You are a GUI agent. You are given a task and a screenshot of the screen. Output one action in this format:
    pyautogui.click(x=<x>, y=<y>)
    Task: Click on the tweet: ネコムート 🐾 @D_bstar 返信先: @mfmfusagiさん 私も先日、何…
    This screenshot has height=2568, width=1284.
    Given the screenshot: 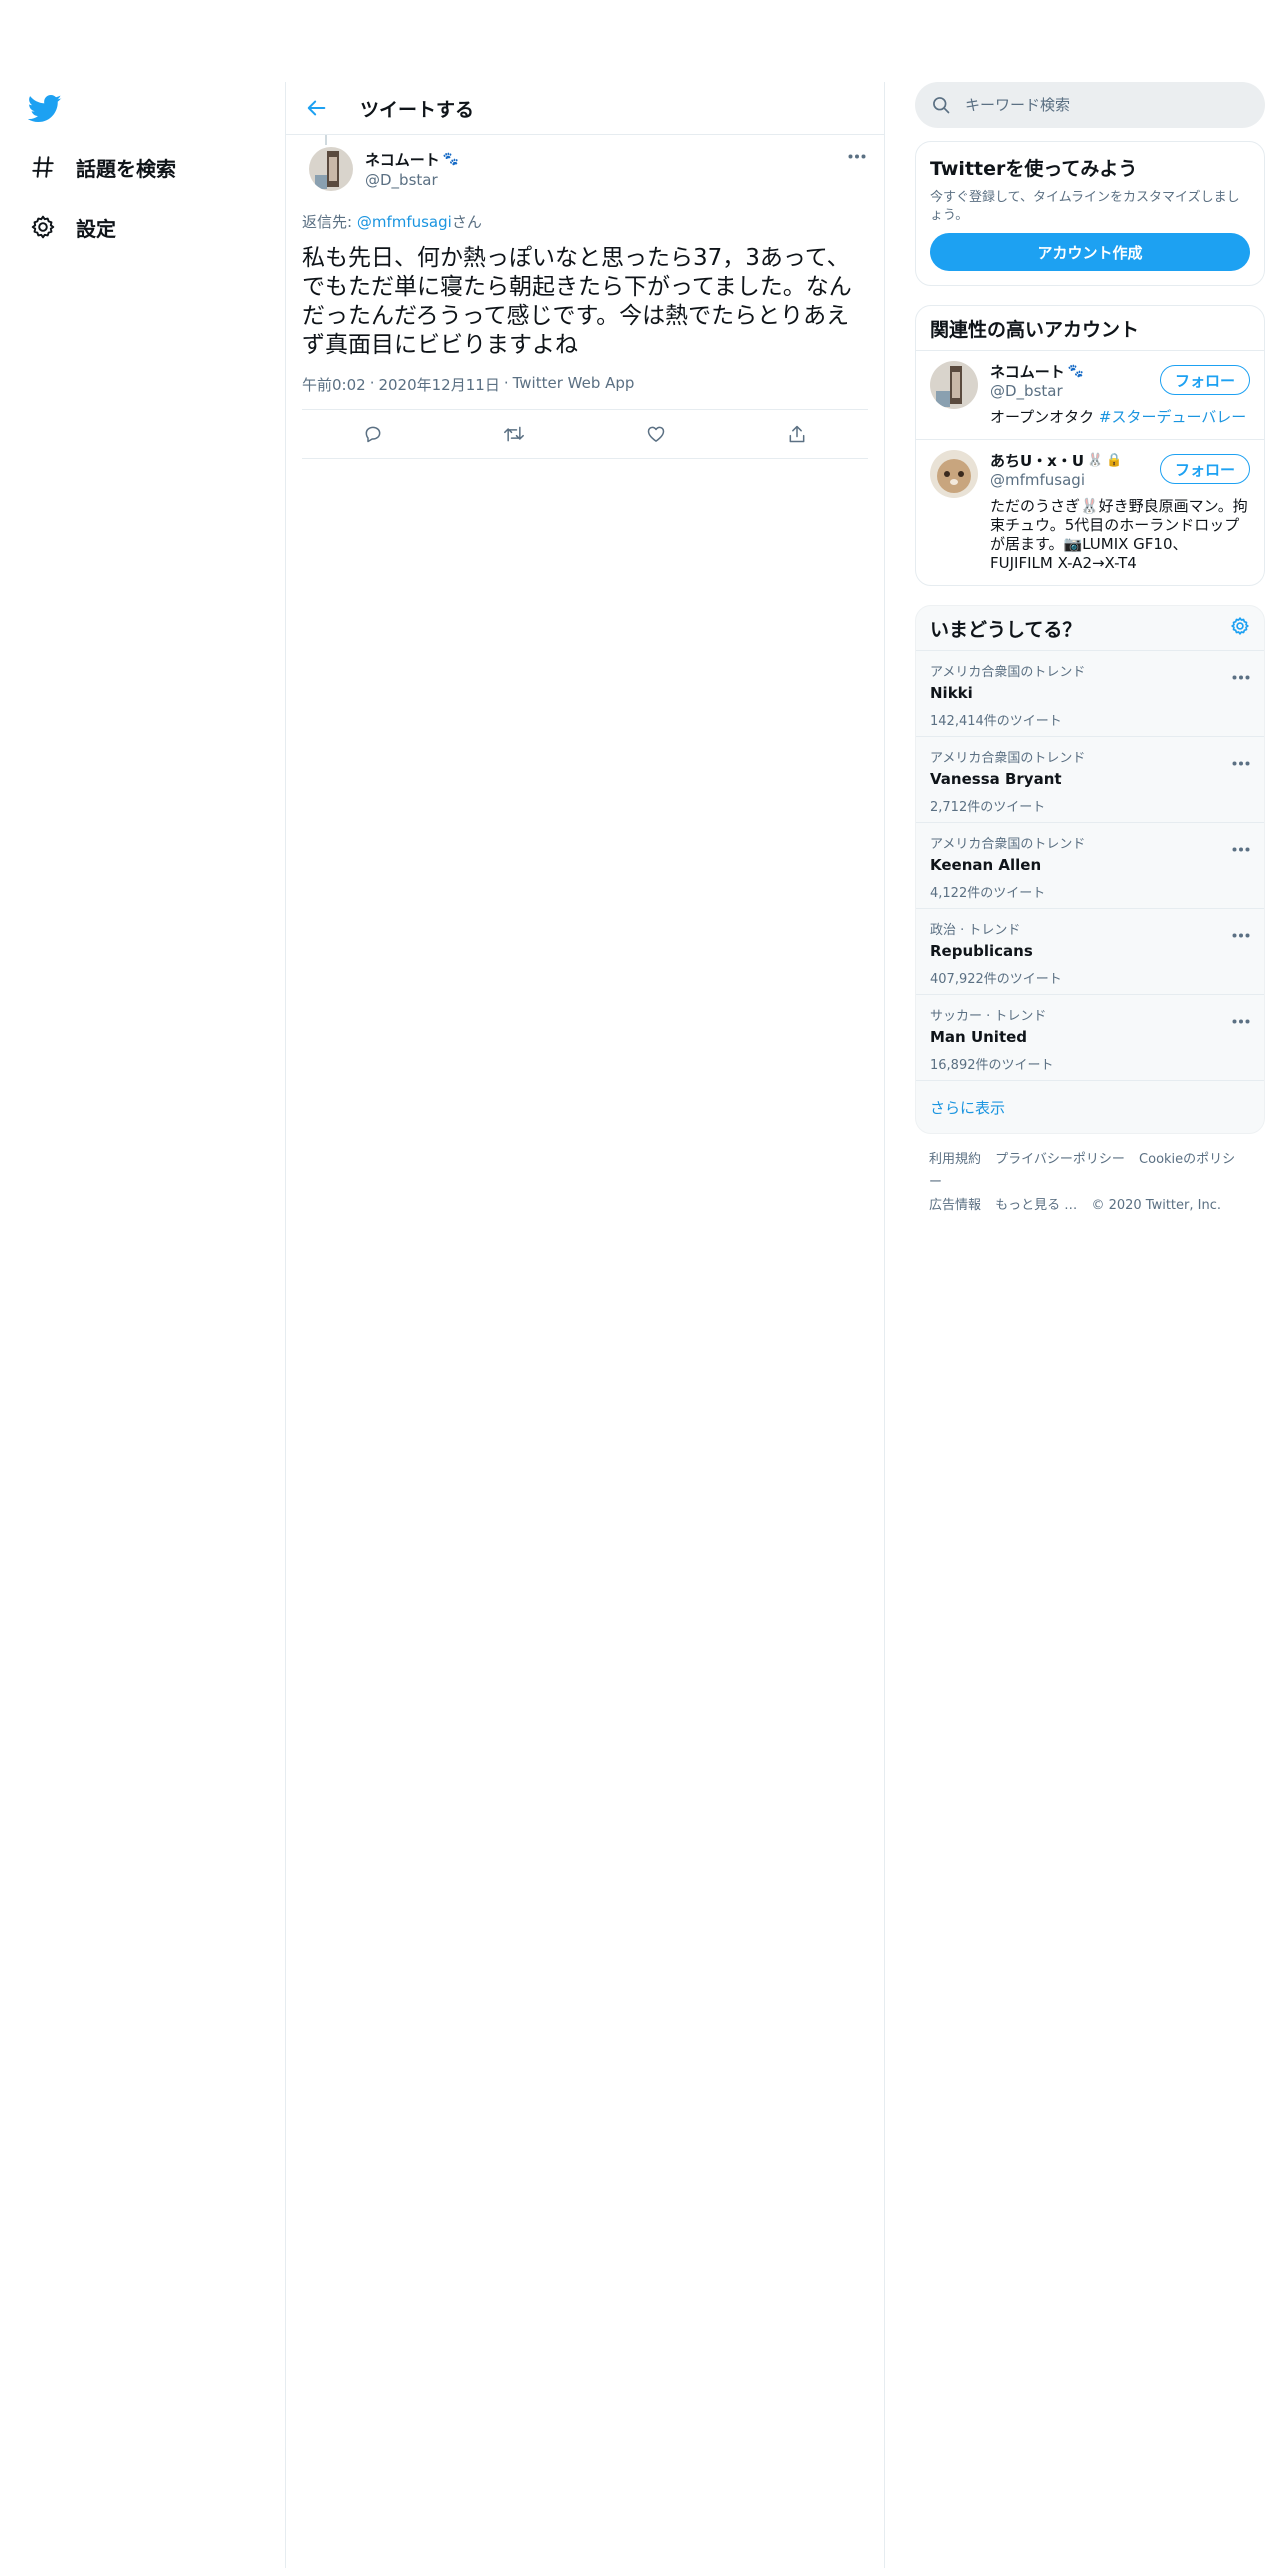 What is the action you would take?
    pyautogui.click(x=585, y=297)
    